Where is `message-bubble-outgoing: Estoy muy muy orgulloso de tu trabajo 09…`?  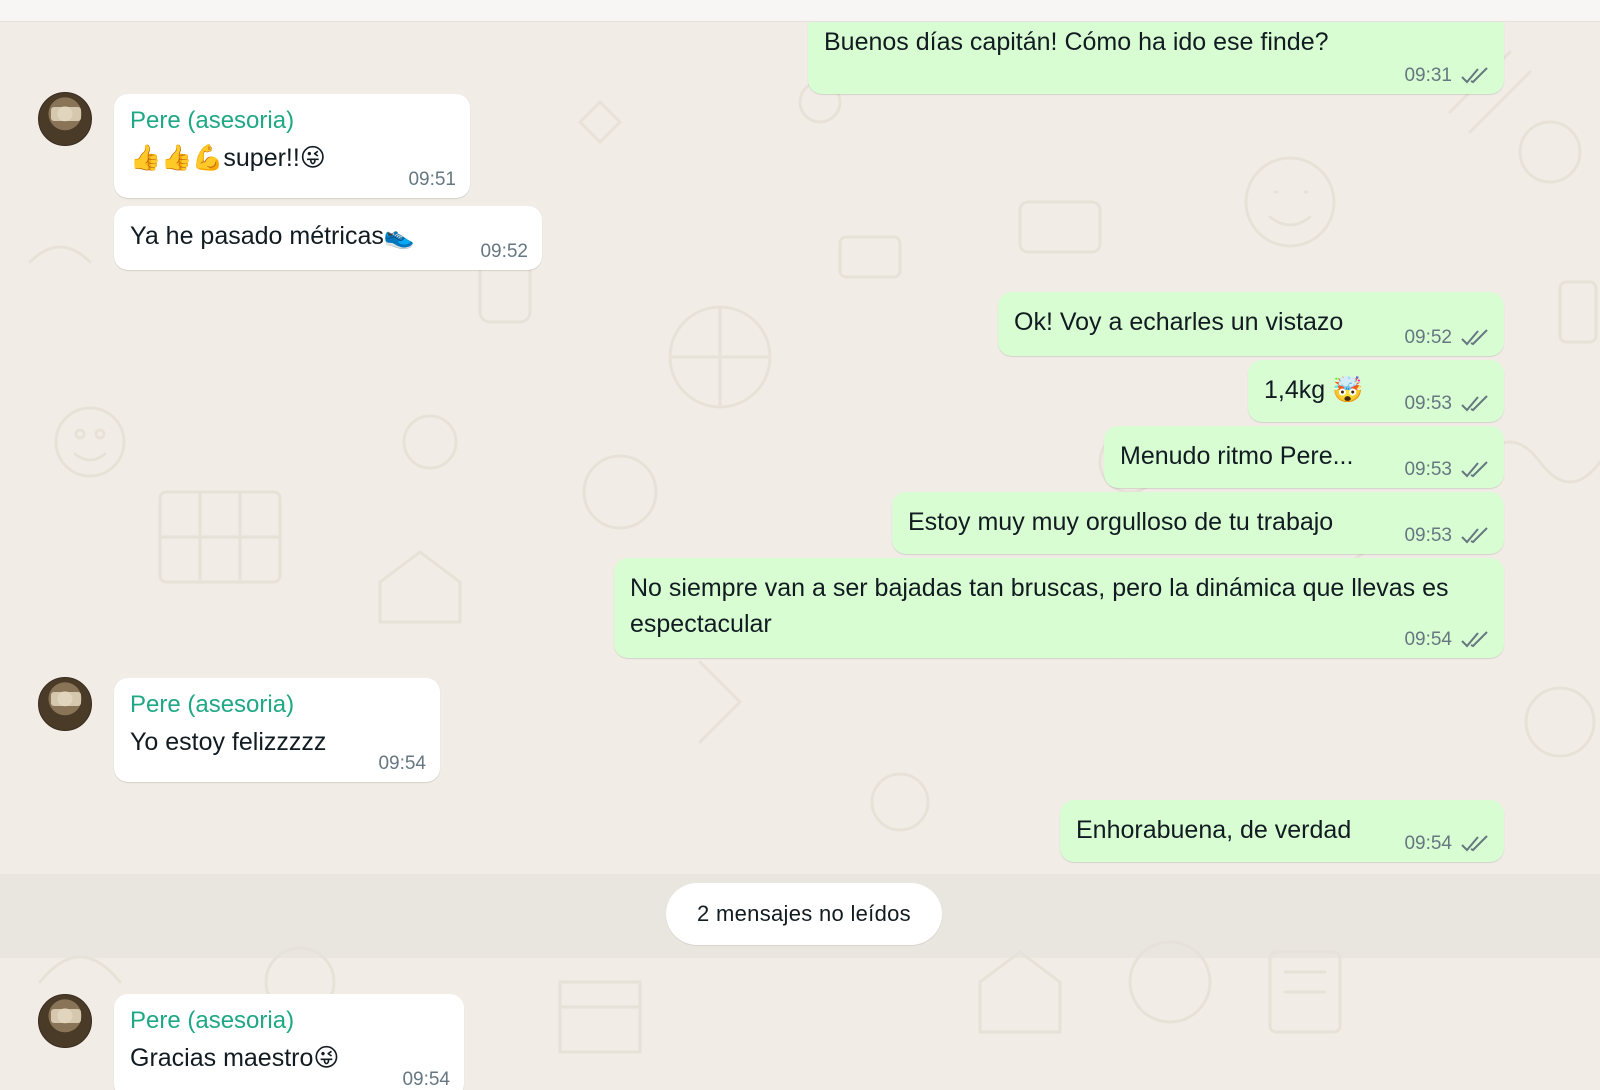 message-bubble-outgoing: Estoy muy muy orgulloso de tu trabajo 09… is located at coordinates (1198, 523).